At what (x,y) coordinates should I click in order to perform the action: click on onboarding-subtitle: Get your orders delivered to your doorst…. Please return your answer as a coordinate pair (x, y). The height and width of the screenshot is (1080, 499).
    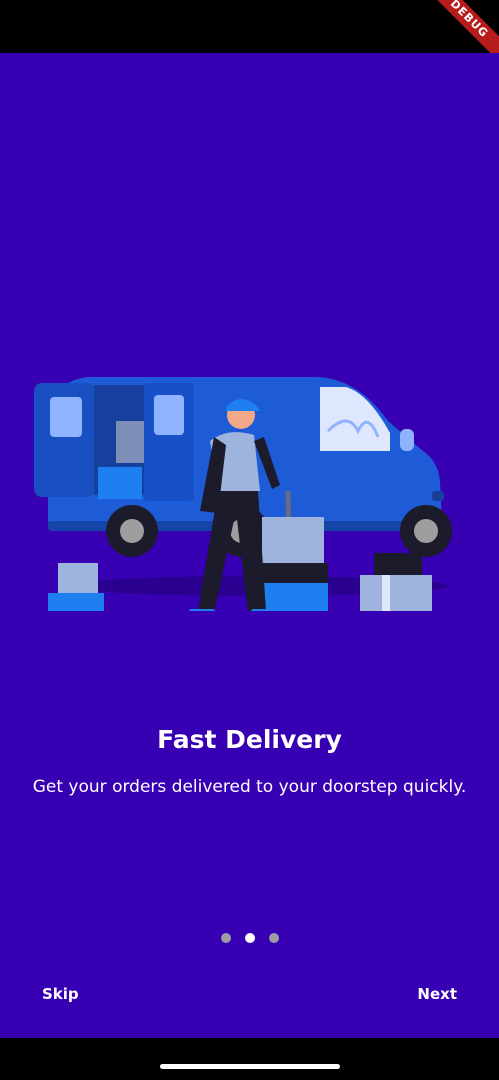
    Looking at the image, I should click on (249, 787).